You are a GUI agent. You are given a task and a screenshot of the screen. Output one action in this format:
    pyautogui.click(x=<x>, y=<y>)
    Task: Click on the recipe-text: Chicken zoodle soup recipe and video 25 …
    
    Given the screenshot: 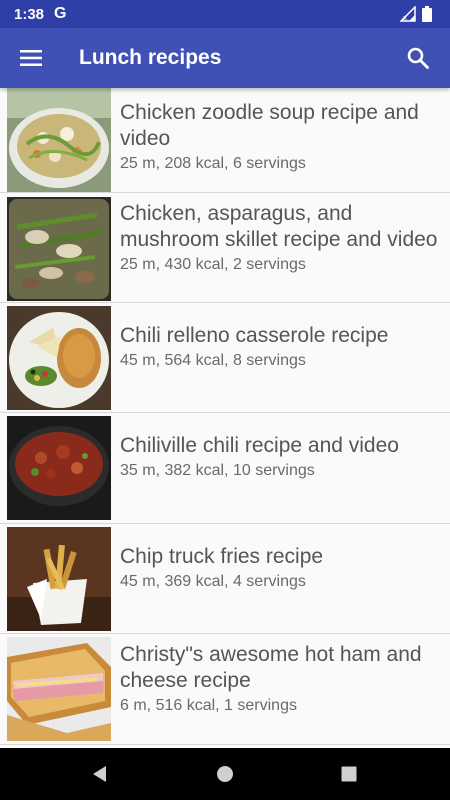 What is the action you would take?
    pyautogui.click(x=280, y=137)
    